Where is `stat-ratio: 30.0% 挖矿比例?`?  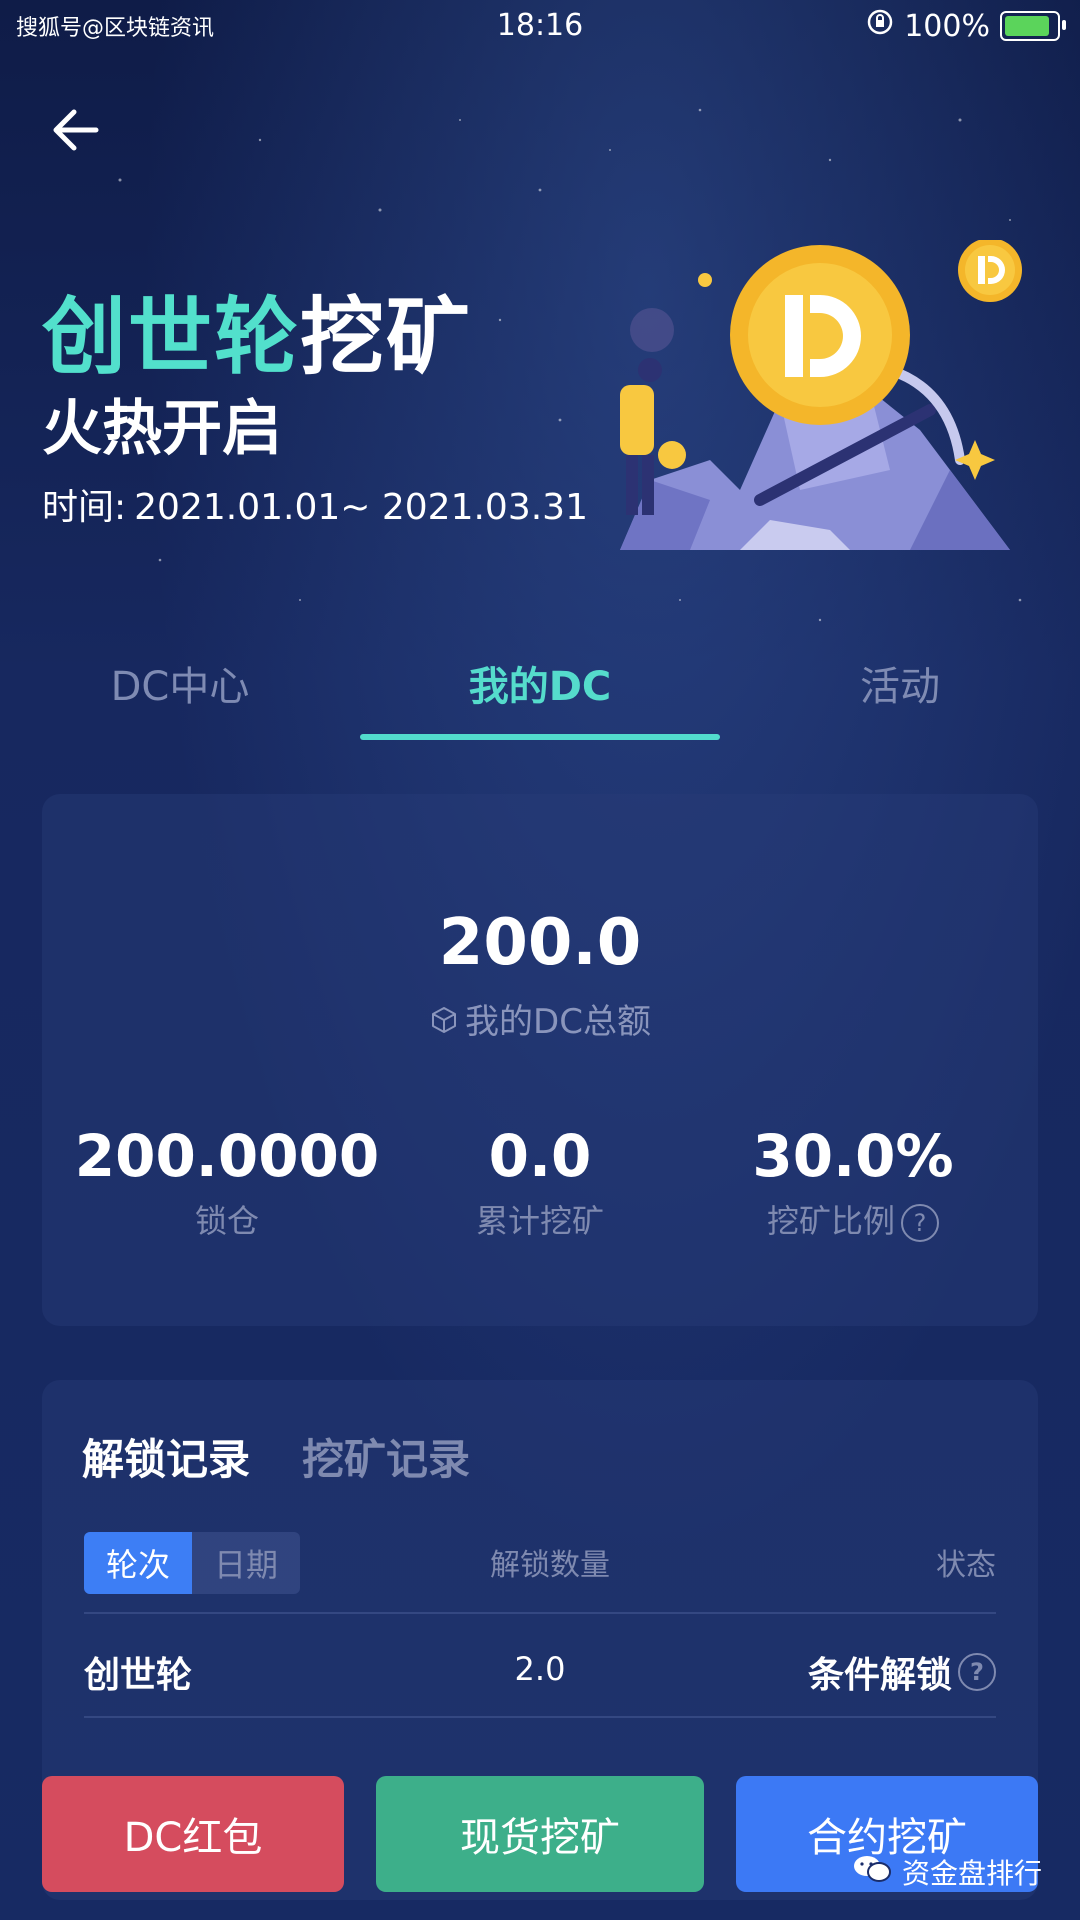
stat-ratio: 30.0% 挖矿比例? is located at coordinates (853, 1182).